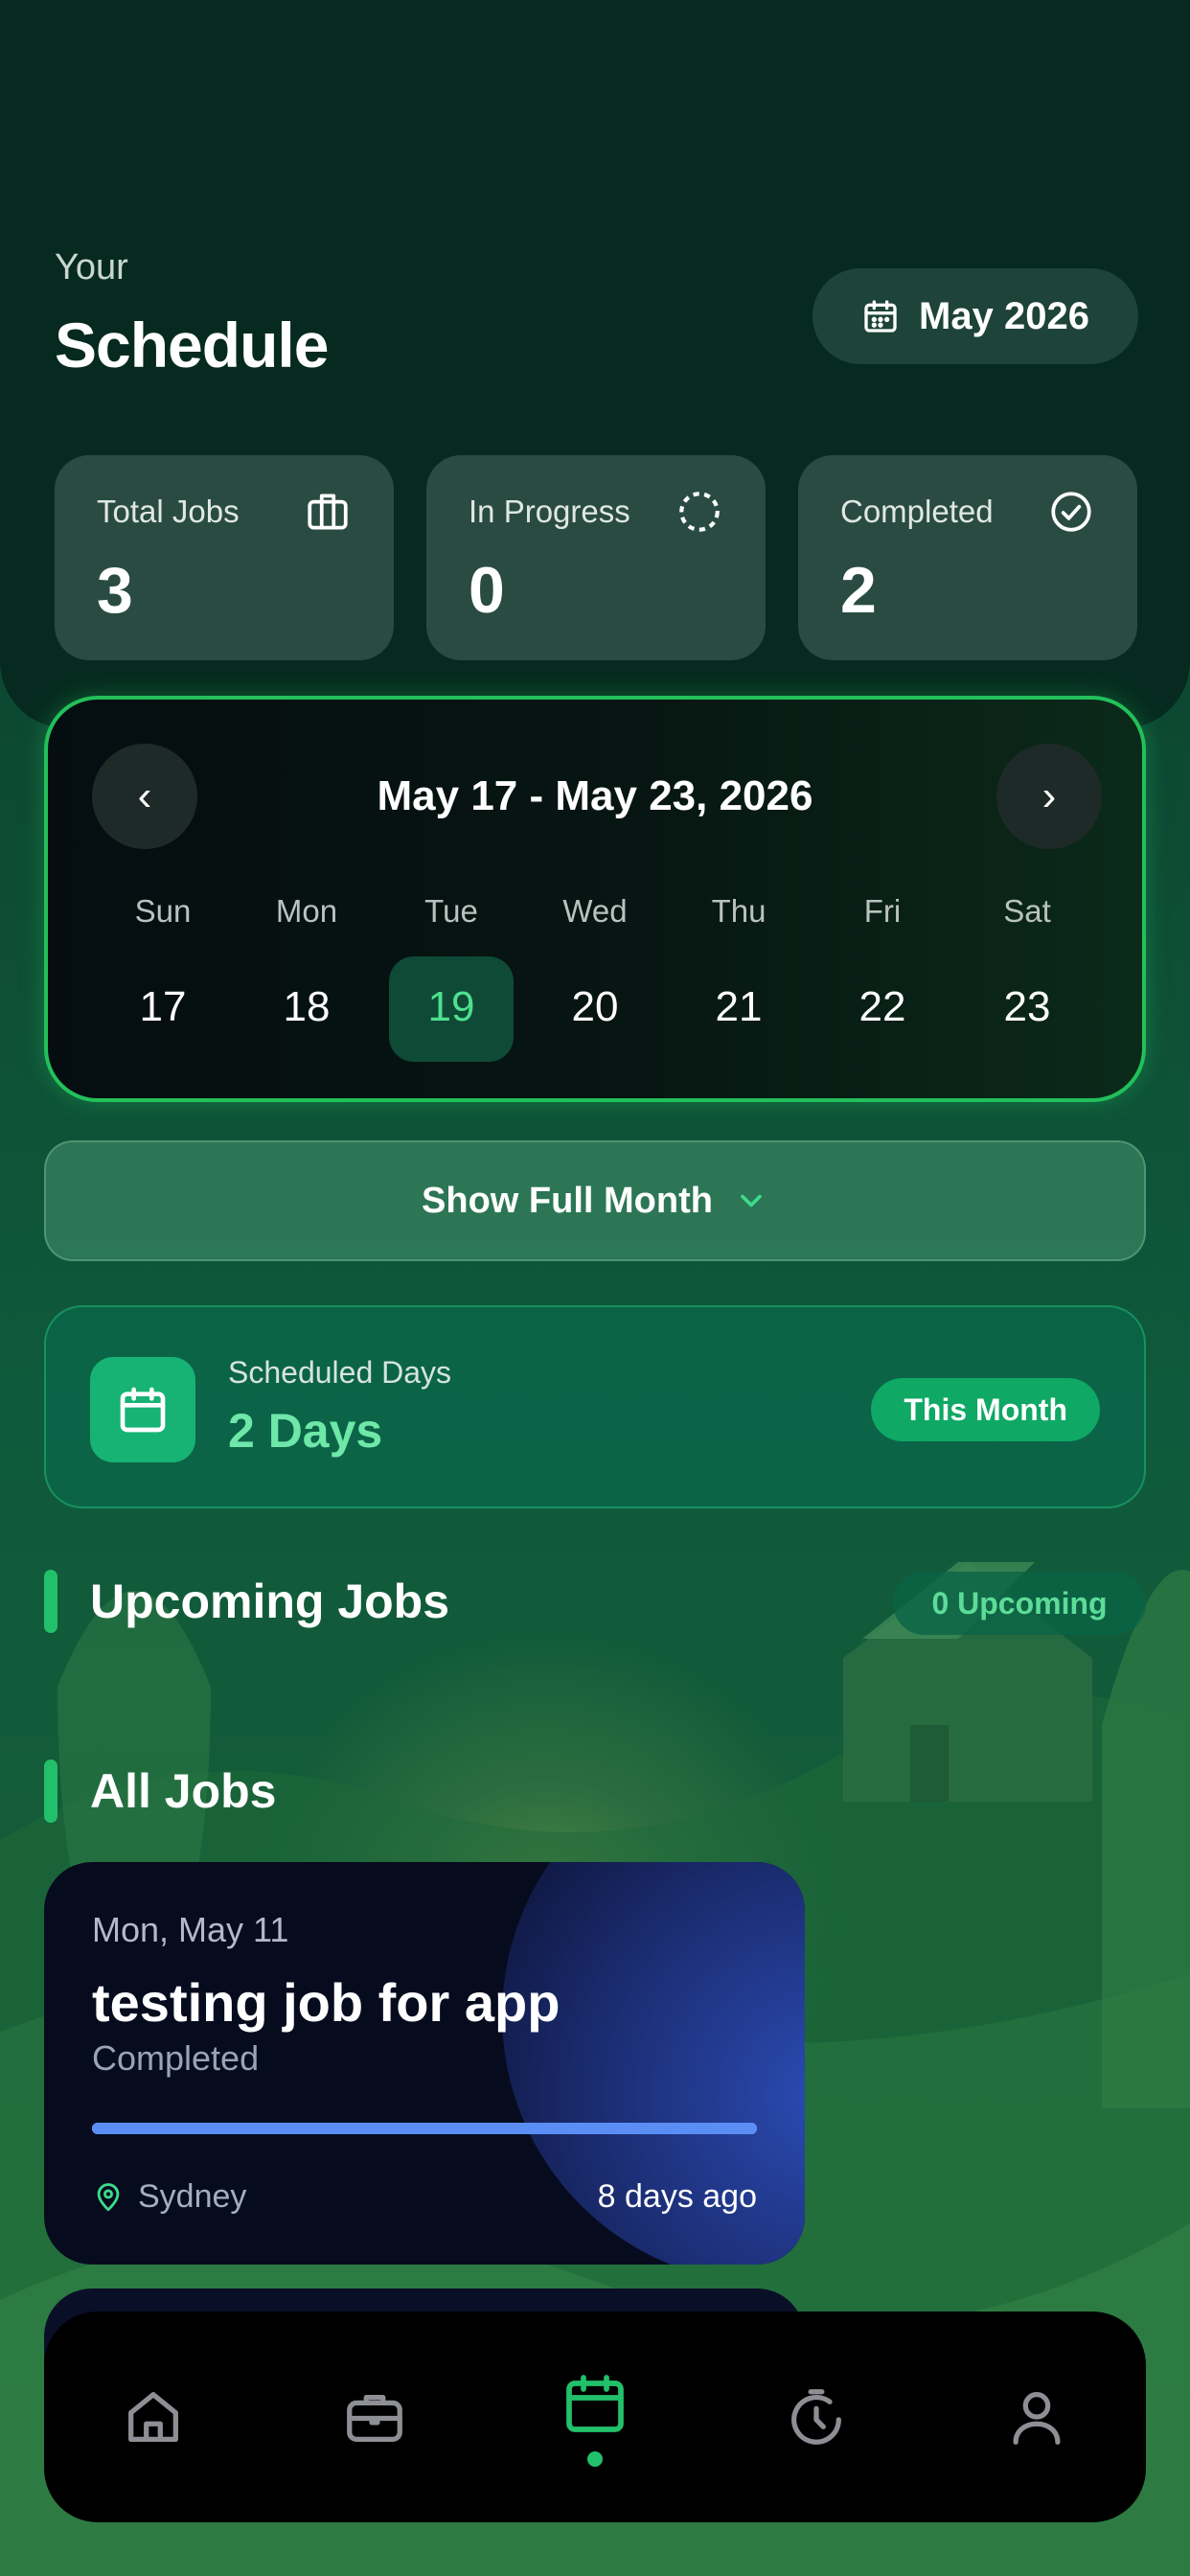  I want to click on stat-value: 2, so click(858, 590).